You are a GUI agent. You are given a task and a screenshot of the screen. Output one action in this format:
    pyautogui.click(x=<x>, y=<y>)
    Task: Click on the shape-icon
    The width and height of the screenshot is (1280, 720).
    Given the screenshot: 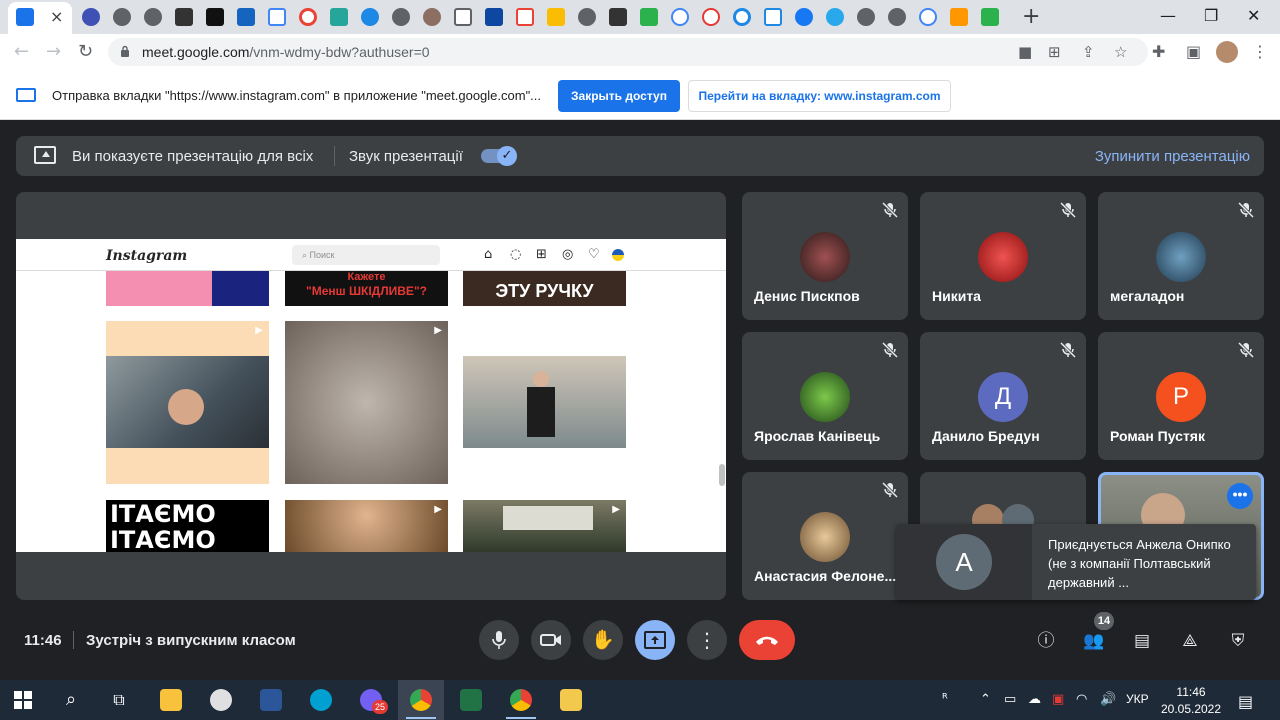 What is the action you would take?
    pyautogui.click(x=339, y=17)
    